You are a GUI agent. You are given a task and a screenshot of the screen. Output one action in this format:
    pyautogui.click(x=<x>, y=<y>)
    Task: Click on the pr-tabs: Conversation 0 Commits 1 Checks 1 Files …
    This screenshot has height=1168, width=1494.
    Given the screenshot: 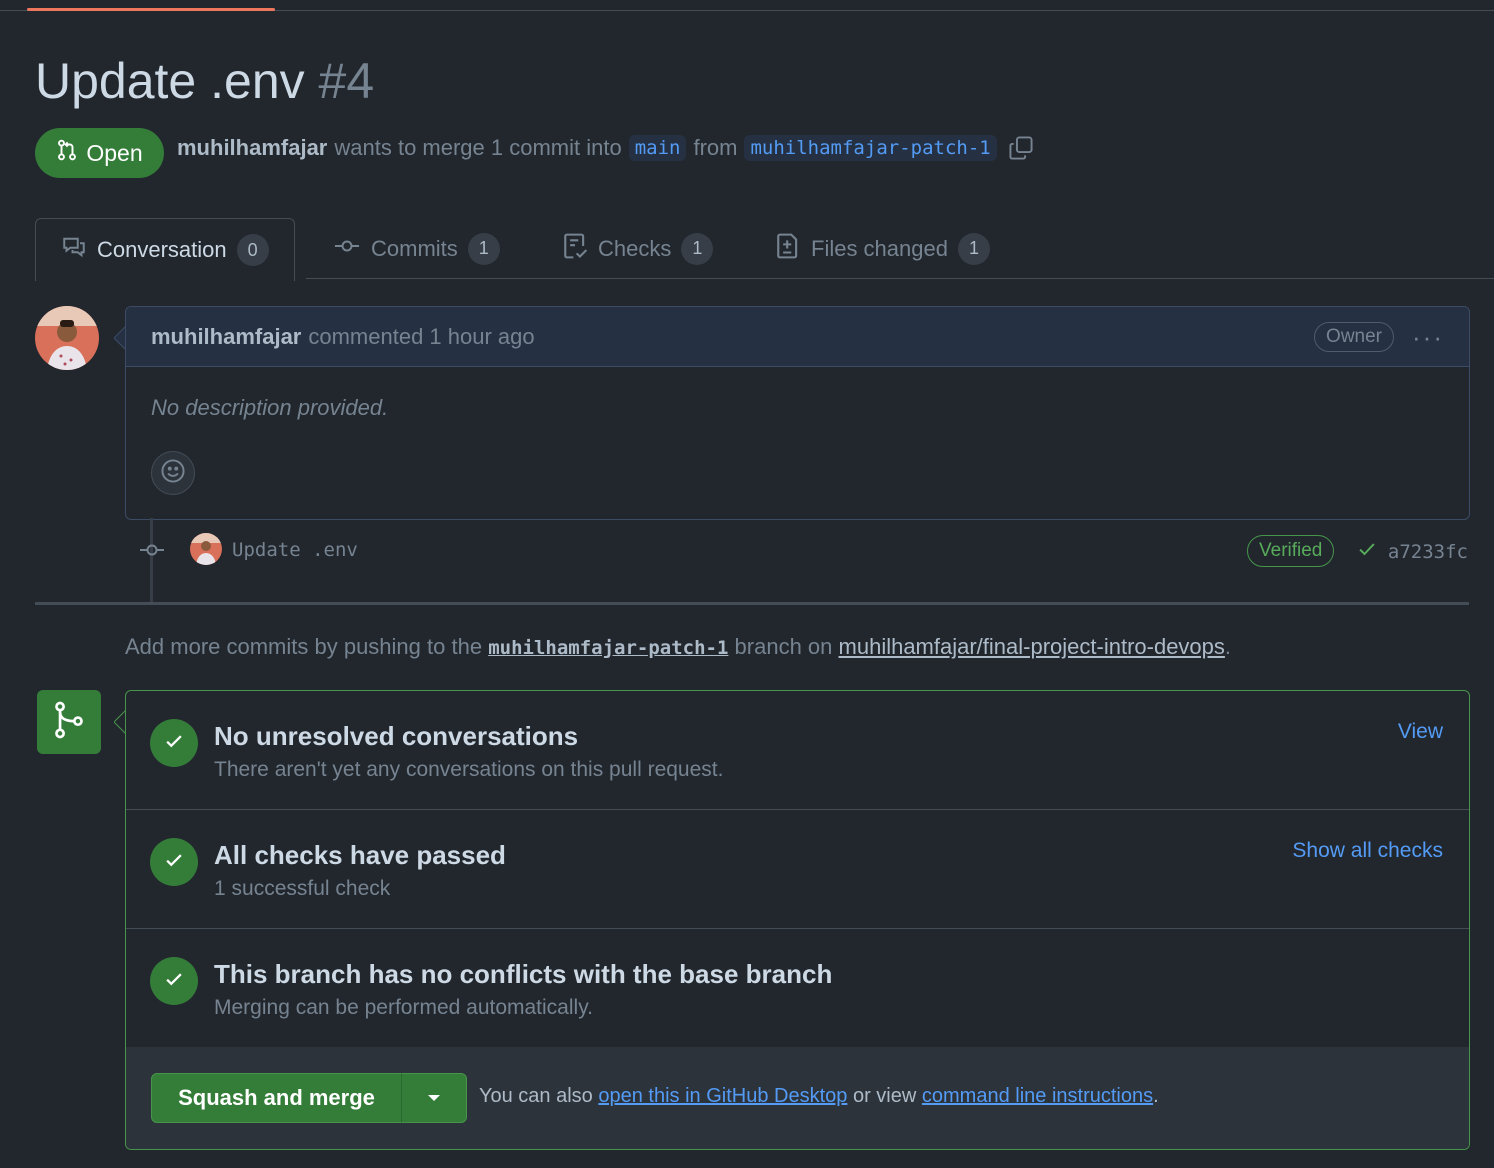 What is the action you would take?
    pyautogui.click(x=764, y=249)
    